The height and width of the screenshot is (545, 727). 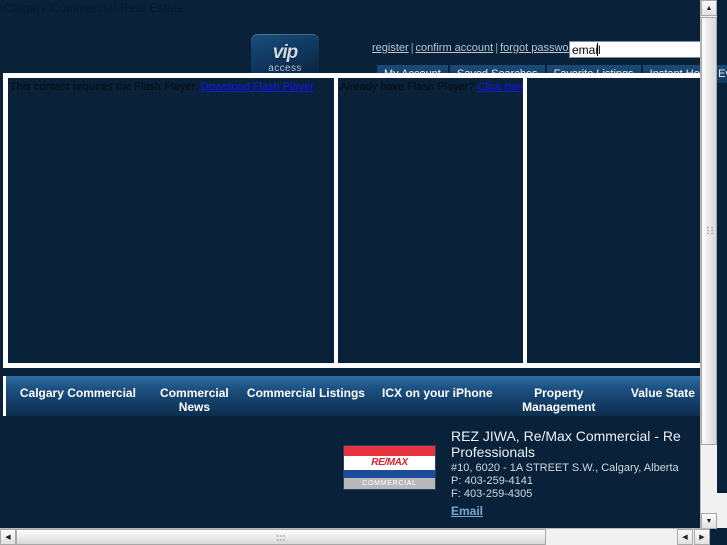 What do you see at coordinates (539, 48) in the screenshot?
I see `forgot-password-link: forgot password` at bounding box center [539, 48].